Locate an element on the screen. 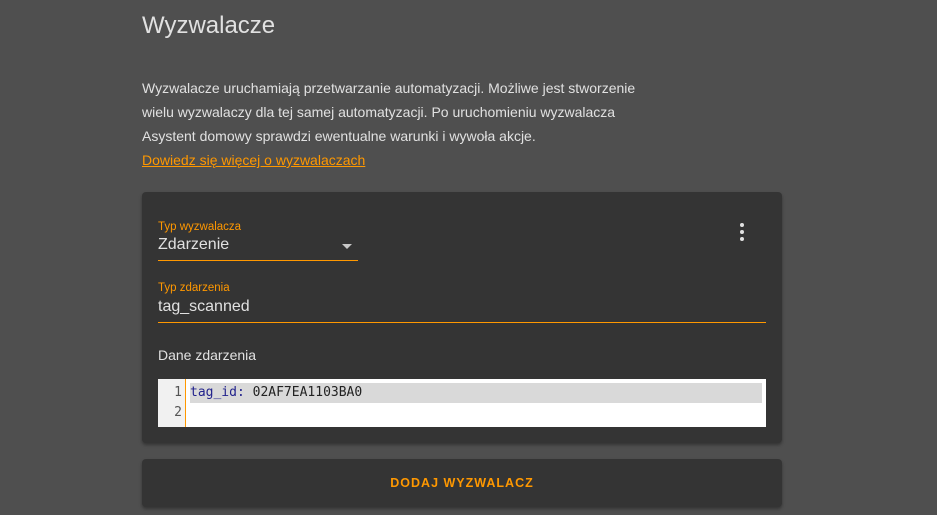 The image size is (937, 515). add-trigger-button: DODAJ WYZWALACZ is located at coordinates (462, 483).